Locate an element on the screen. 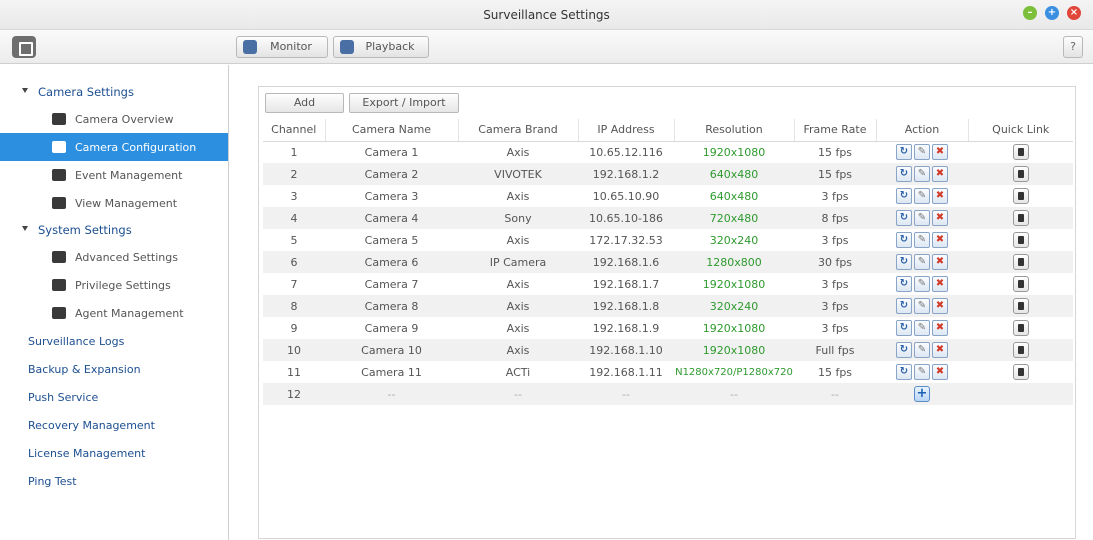 This screenshot has height=540, width=1093. column-header: Camera Name is located at coordinates (392, 130).